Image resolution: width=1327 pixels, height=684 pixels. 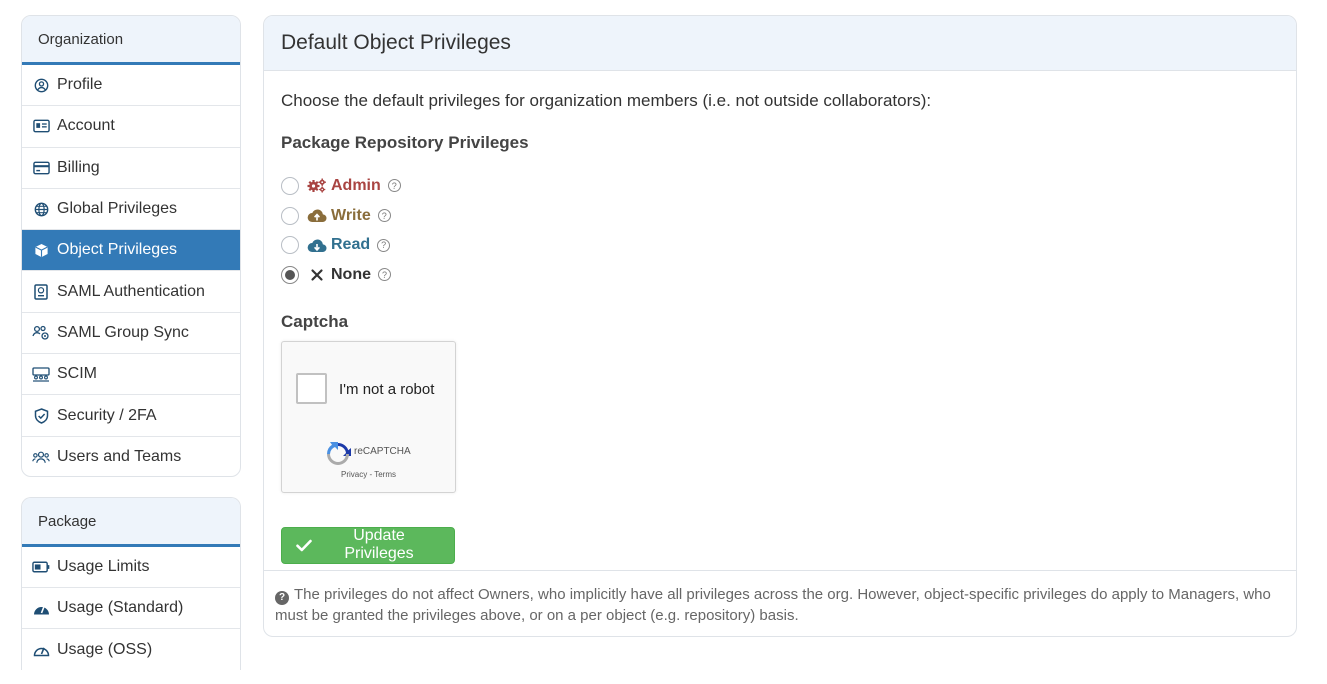 I want to click on captcha-title: Captcha, so click(x=315, y=321).